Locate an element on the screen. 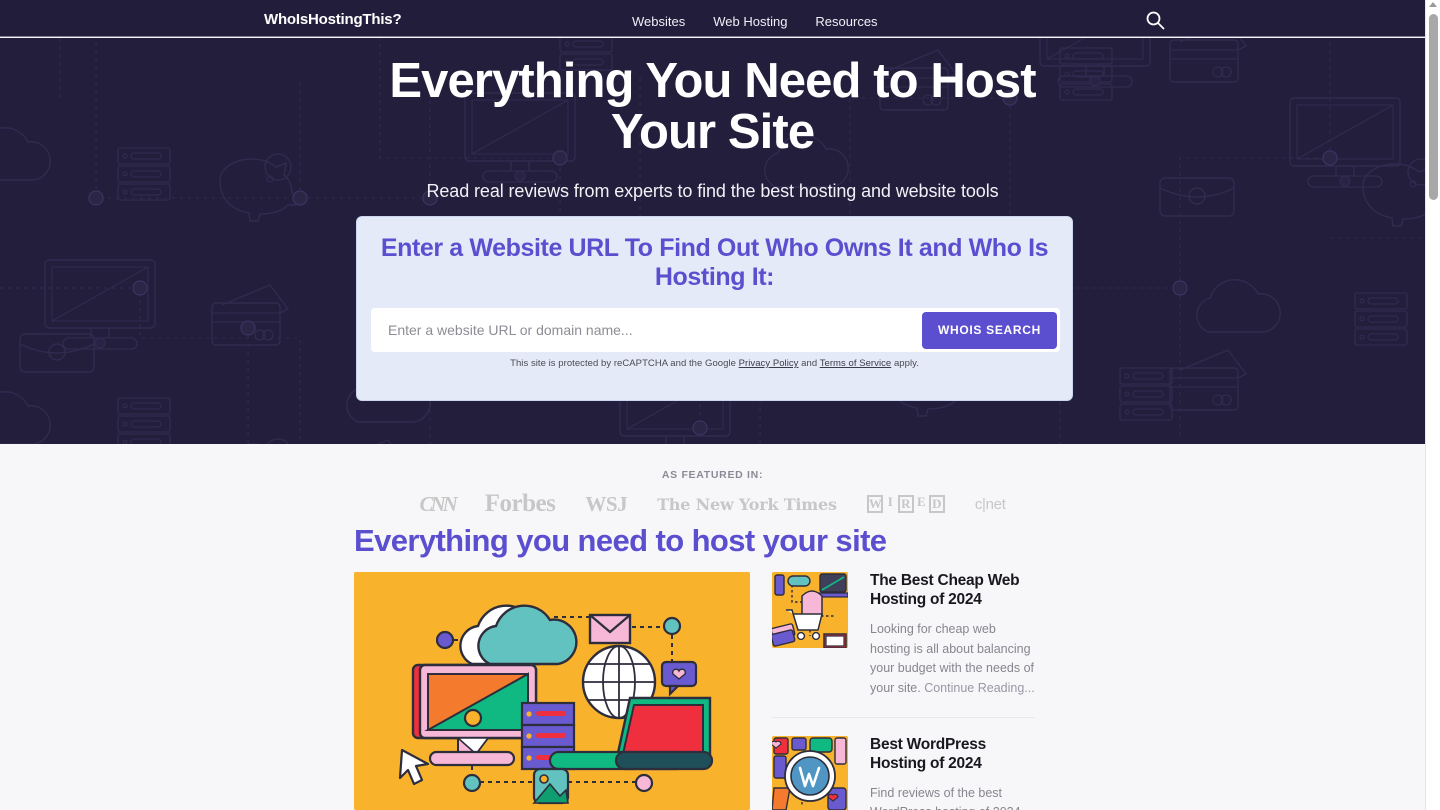  whois-search-form: WHOIS SEARCH is located at coordinates (715, 330).